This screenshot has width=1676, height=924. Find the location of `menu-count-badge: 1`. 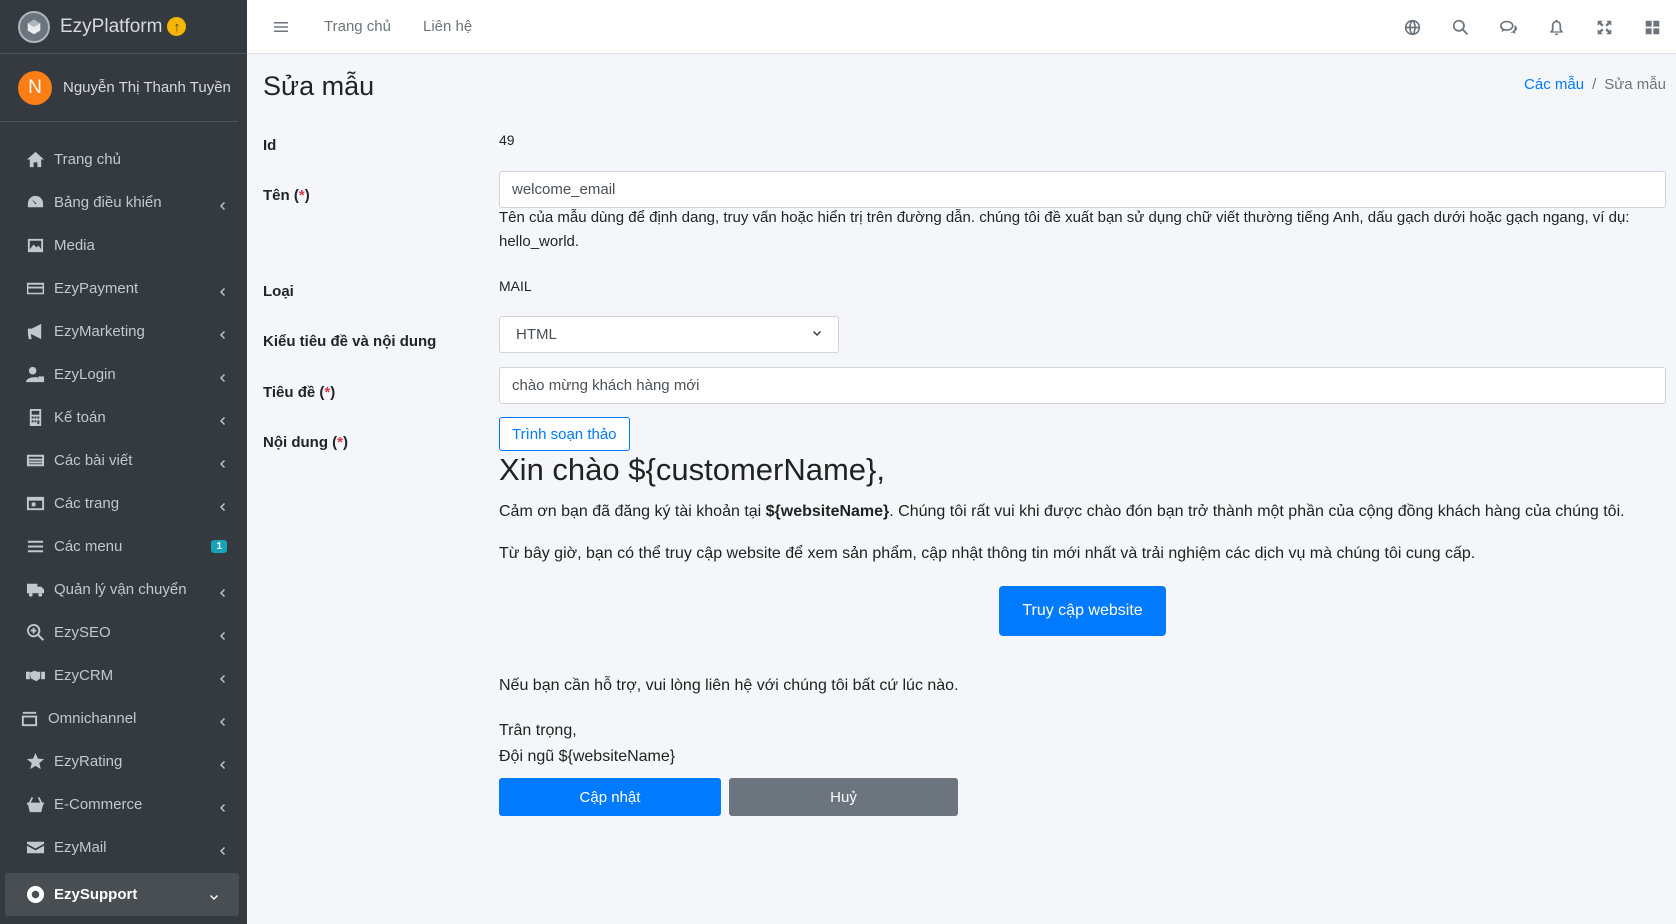

menu-count-badge: 1 is located at coordinates (219, 546).